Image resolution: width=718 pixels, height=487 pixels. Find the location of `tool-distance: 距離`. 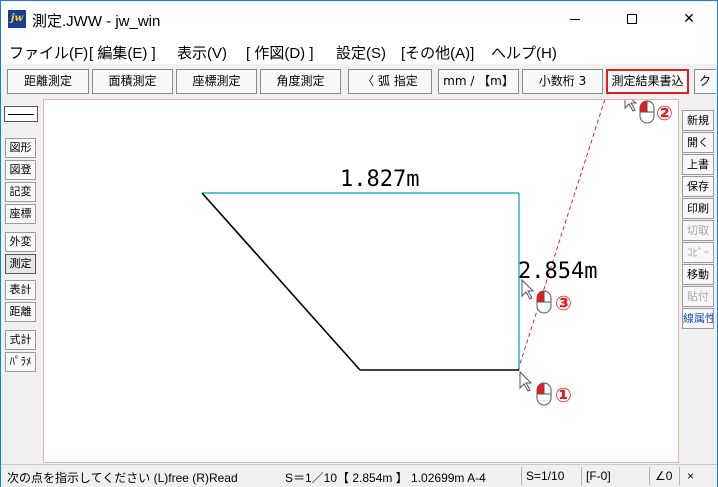

tool-distance: 距離 is located at coordinates (20, 312).